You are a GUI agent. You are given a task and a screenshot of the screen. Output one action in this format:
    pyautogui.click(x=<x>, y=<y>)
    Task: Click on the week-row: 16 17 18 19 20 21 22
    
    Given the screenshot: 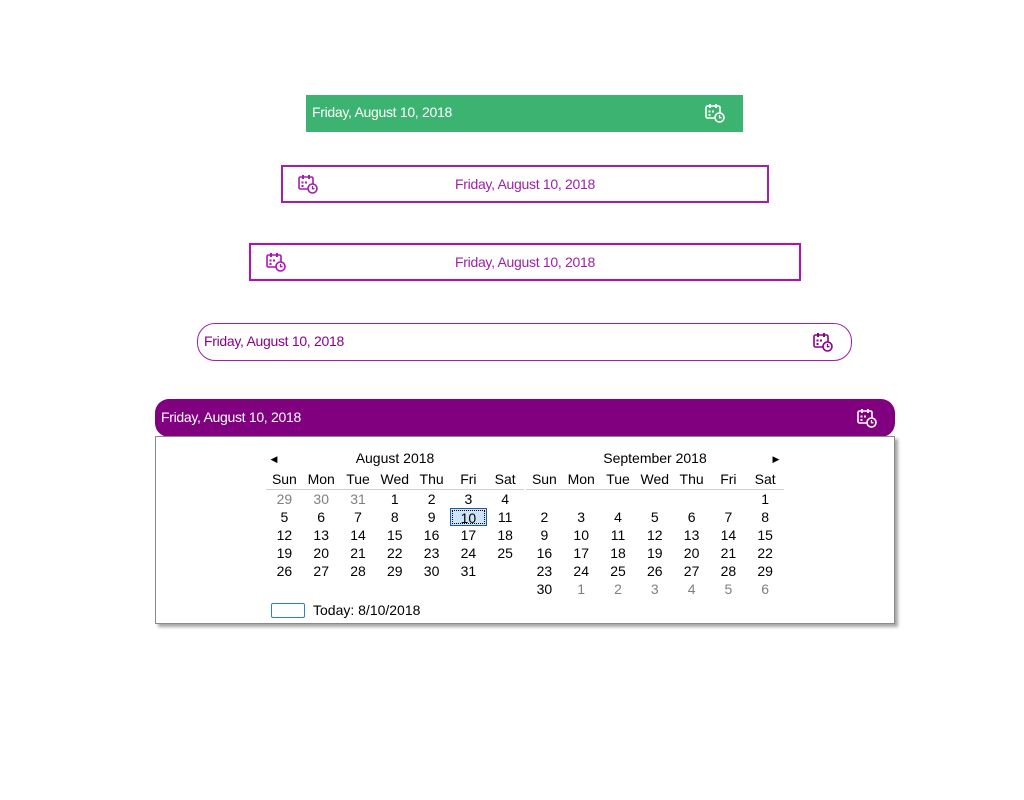 What is the action you would take?
    pyautogui.click(x=655, y=553)
    